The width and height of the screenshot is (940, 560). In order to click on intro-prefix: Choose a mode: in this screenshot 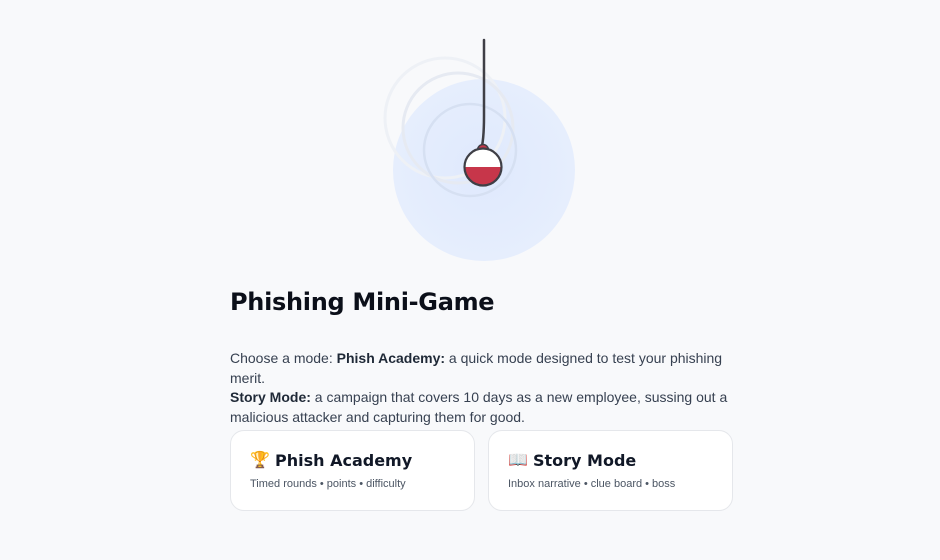, I will do `click(283, 358)`.